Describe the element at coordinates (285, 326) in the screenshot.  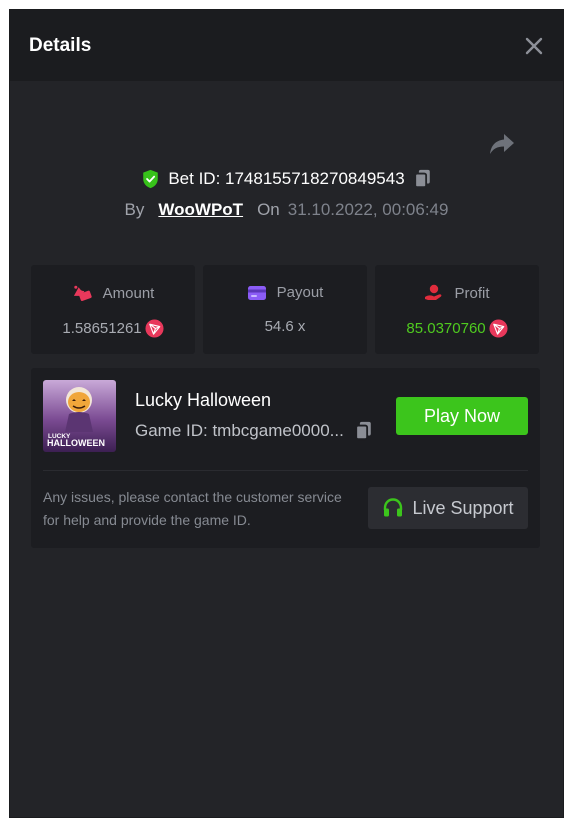
I see `stat-value: 54.6 x` at that location.